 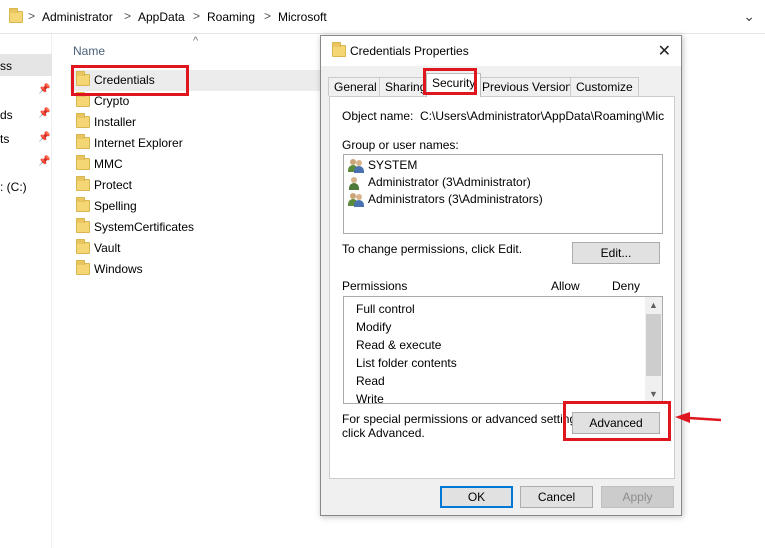 What do you see at coordinates (449, 182) in the screenshot?
I see `user-name: Administrator (3\Administrator)` at bounding box center [449, 182].